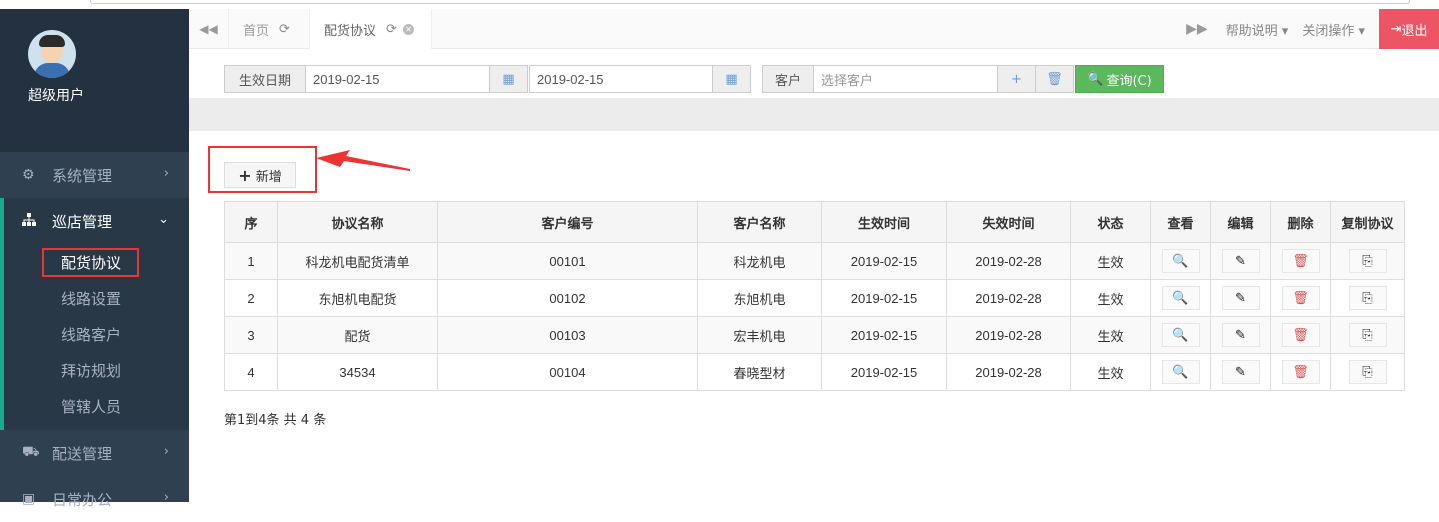 Image resolution: width=1439 pixels, height=522 pixels. I want to click on cogs-icon: ⚙, so click(28, 175).